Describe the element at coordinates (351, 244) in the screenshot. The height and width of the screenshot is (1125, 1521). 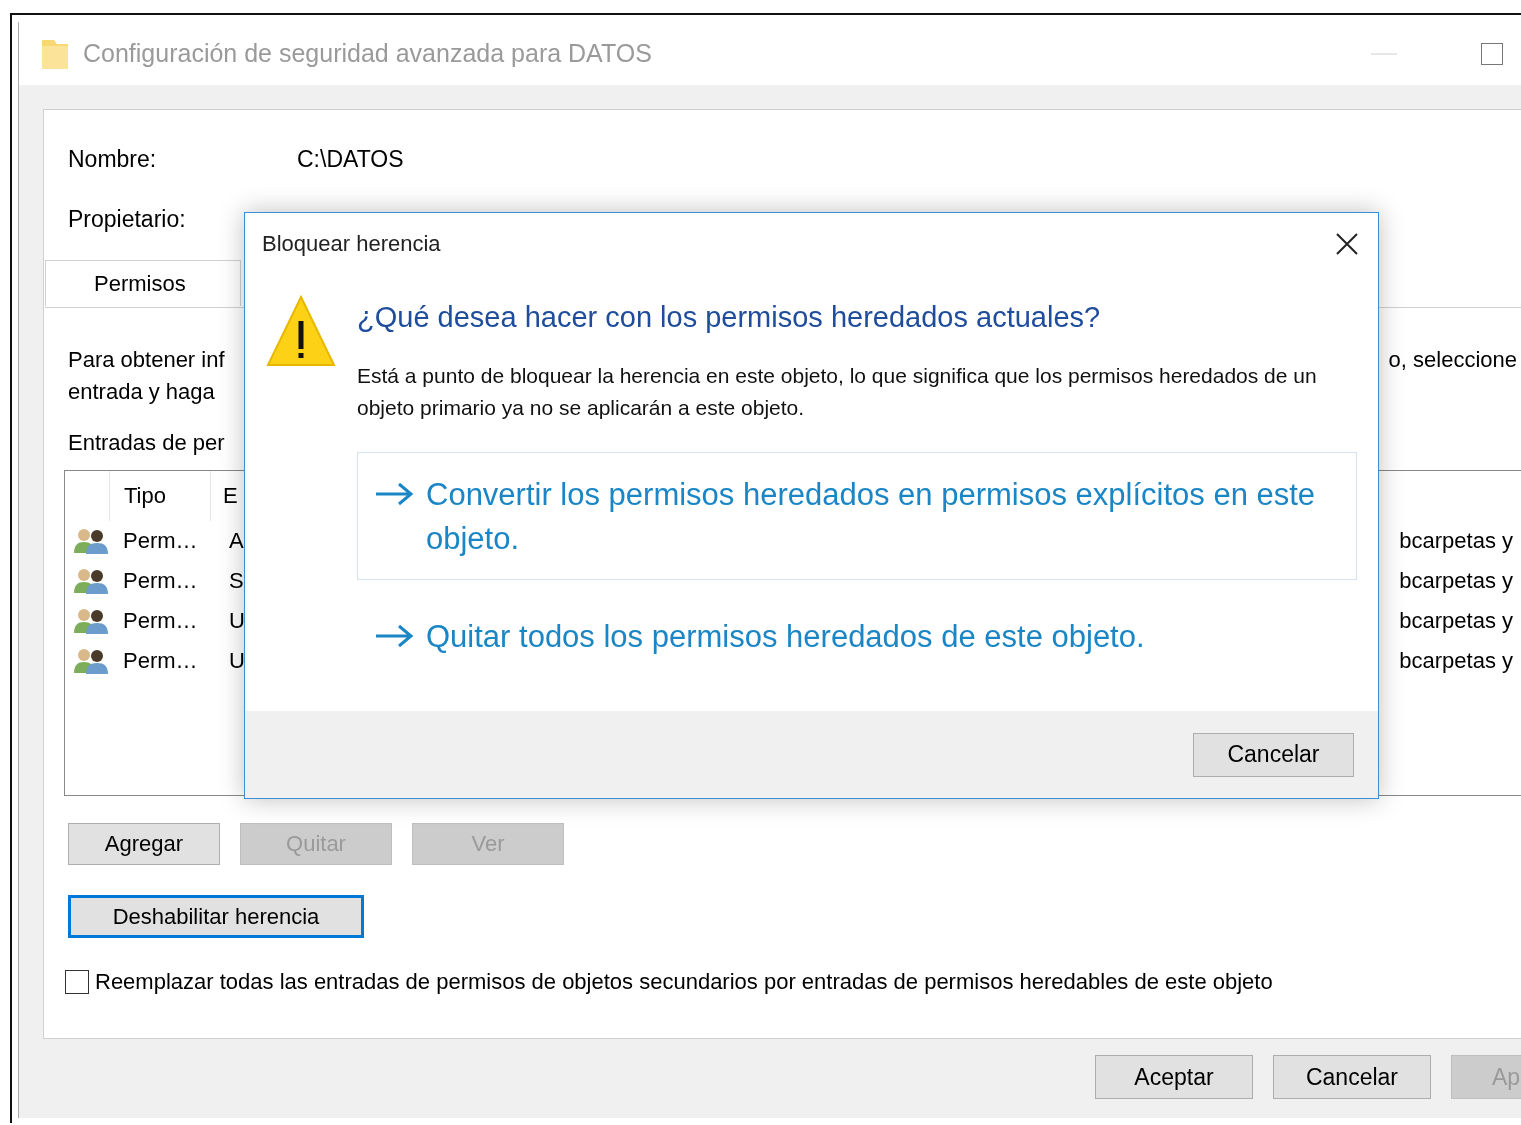
I see `dialog-title: Bloquear herencia` at that location.